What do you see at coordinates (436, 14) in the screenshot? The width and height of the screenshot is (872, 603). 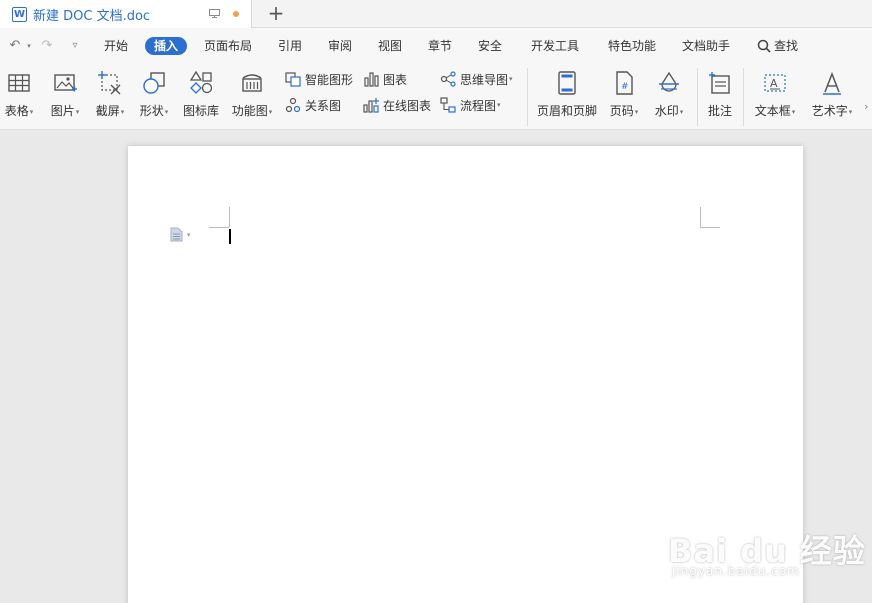 I see `title-bar: W 新建 DOC 文档.doc +` at bounding box center [436, 14].